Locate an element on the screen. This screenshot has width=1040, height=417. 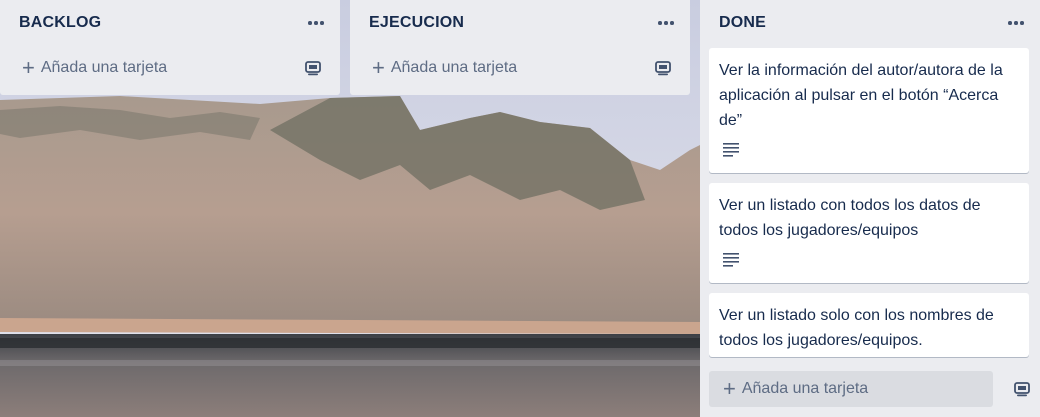
list-title: BACKLOG is located at coordinates (60, 23).